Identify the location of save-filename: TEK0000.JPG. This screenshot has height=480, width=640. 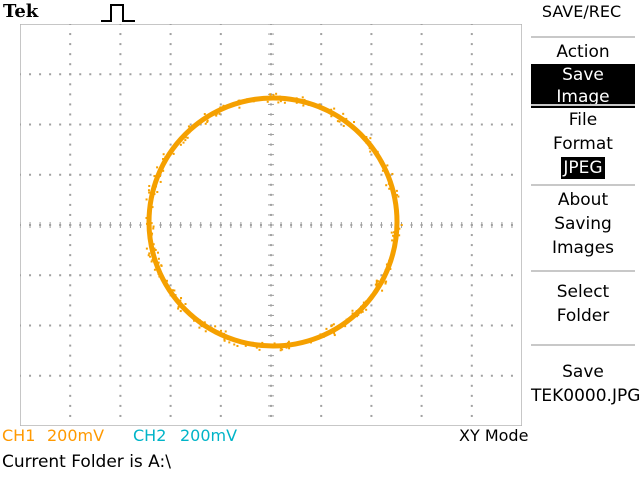
(585, 396).